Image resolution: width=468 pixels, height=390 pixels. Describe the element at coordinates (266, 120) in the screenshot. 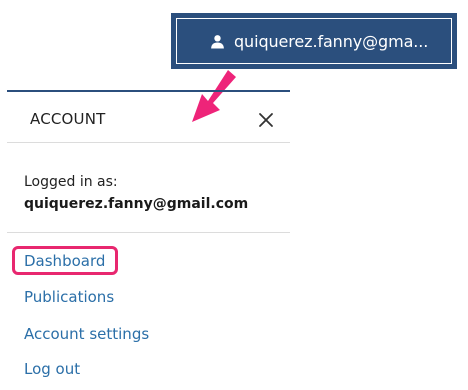

I see `close-icon` at that location.